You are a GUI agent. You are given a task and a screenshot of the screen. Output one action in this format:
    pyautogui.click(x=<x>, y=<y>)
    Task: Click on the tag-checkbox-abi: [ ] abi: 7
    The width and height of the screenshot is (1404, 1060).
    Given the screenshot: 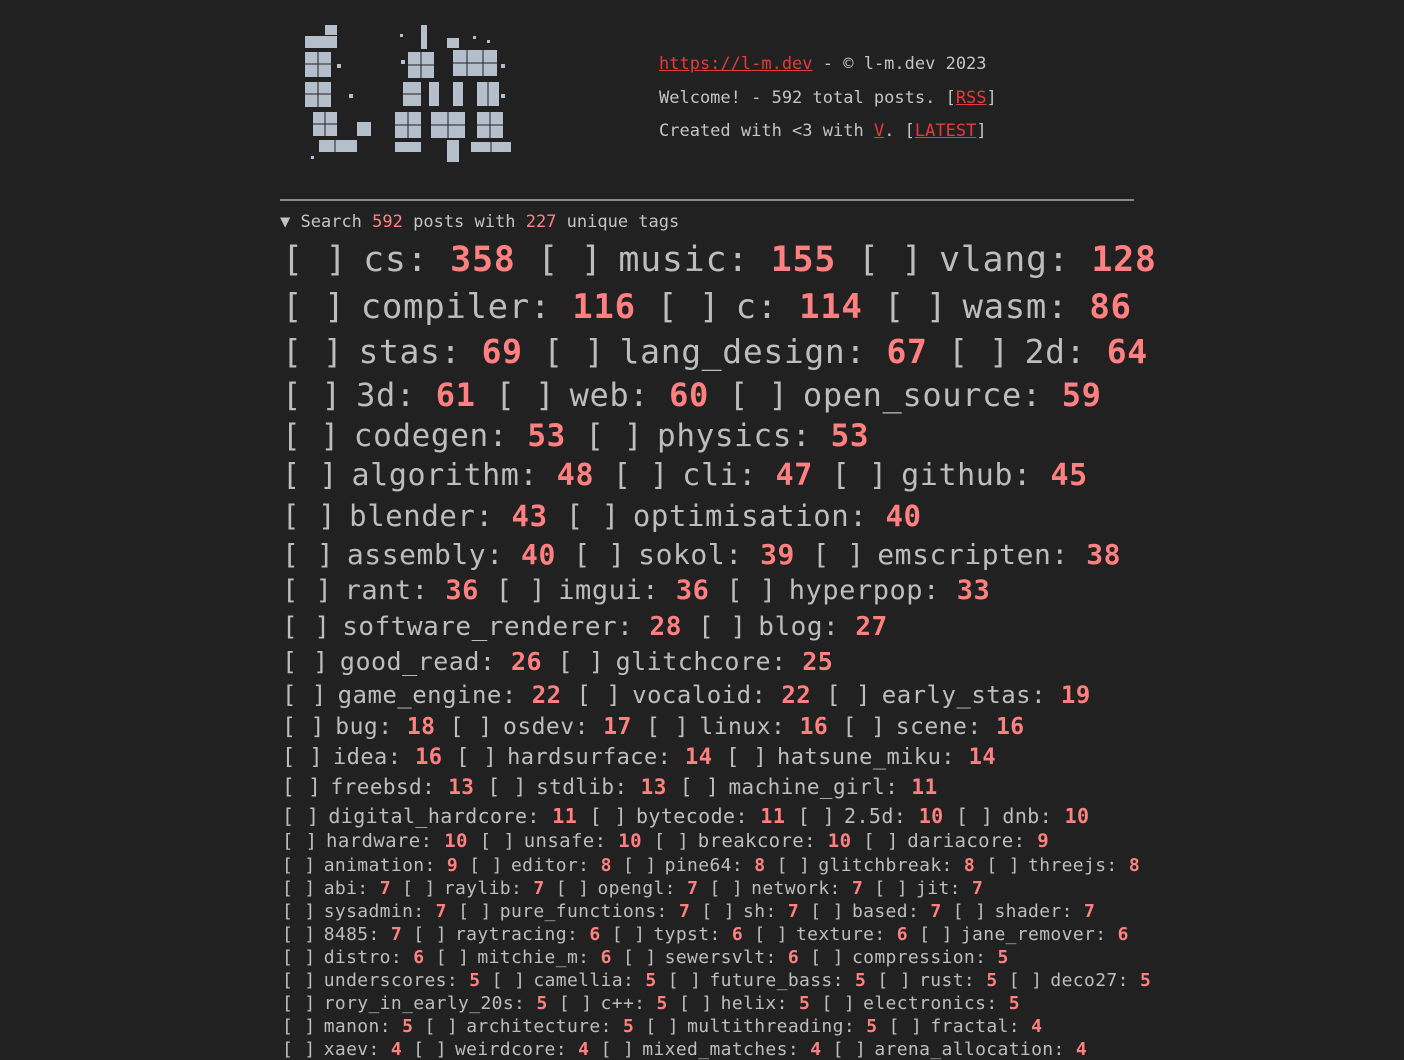 What is the action you would take?
    pyautogui.click(x=336, y=888)
    